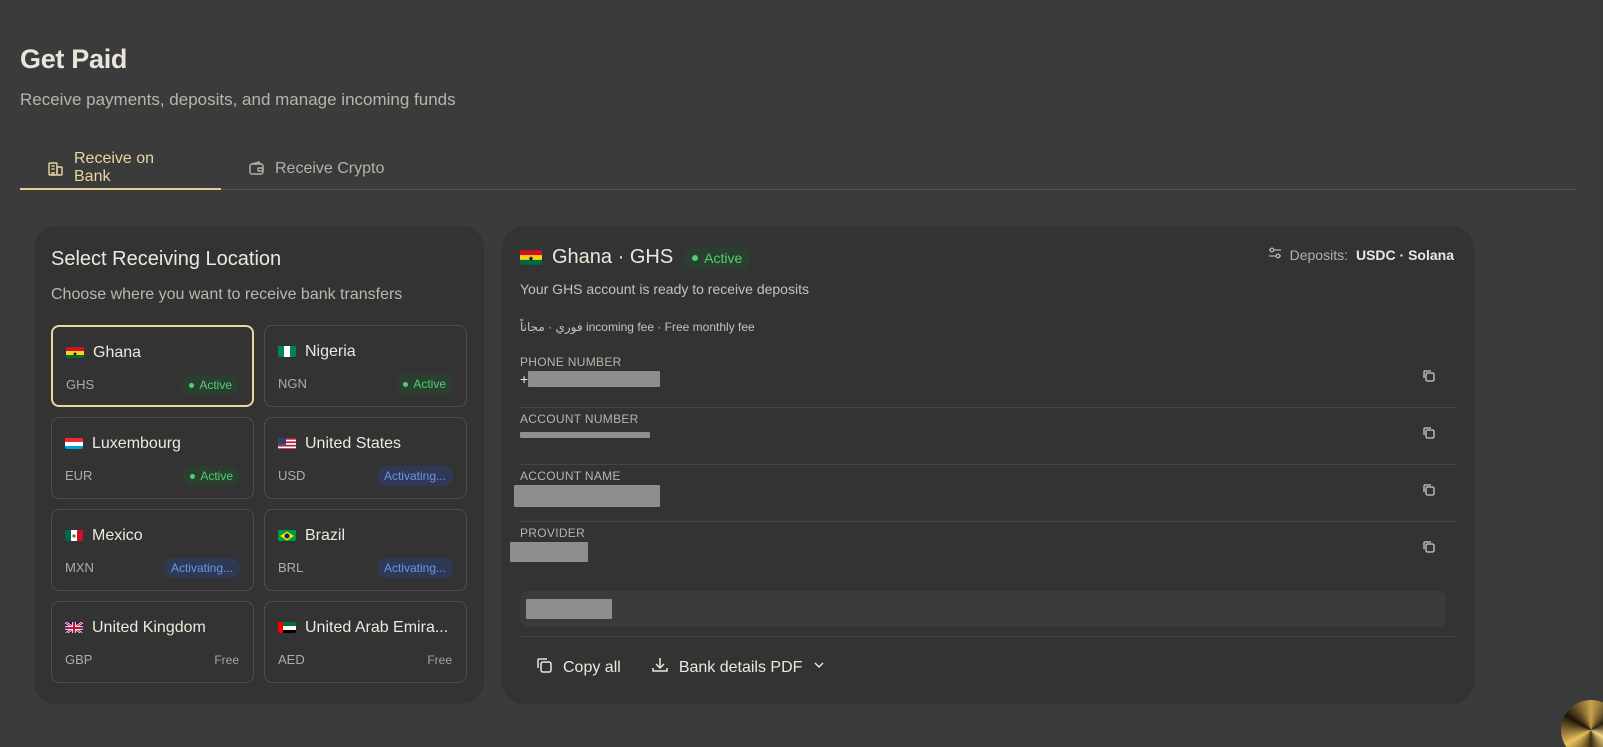 This screenshot has height=747, width=1603. I want to click on tab-receive-crypto: Receive Crypto, so click(316, 168).